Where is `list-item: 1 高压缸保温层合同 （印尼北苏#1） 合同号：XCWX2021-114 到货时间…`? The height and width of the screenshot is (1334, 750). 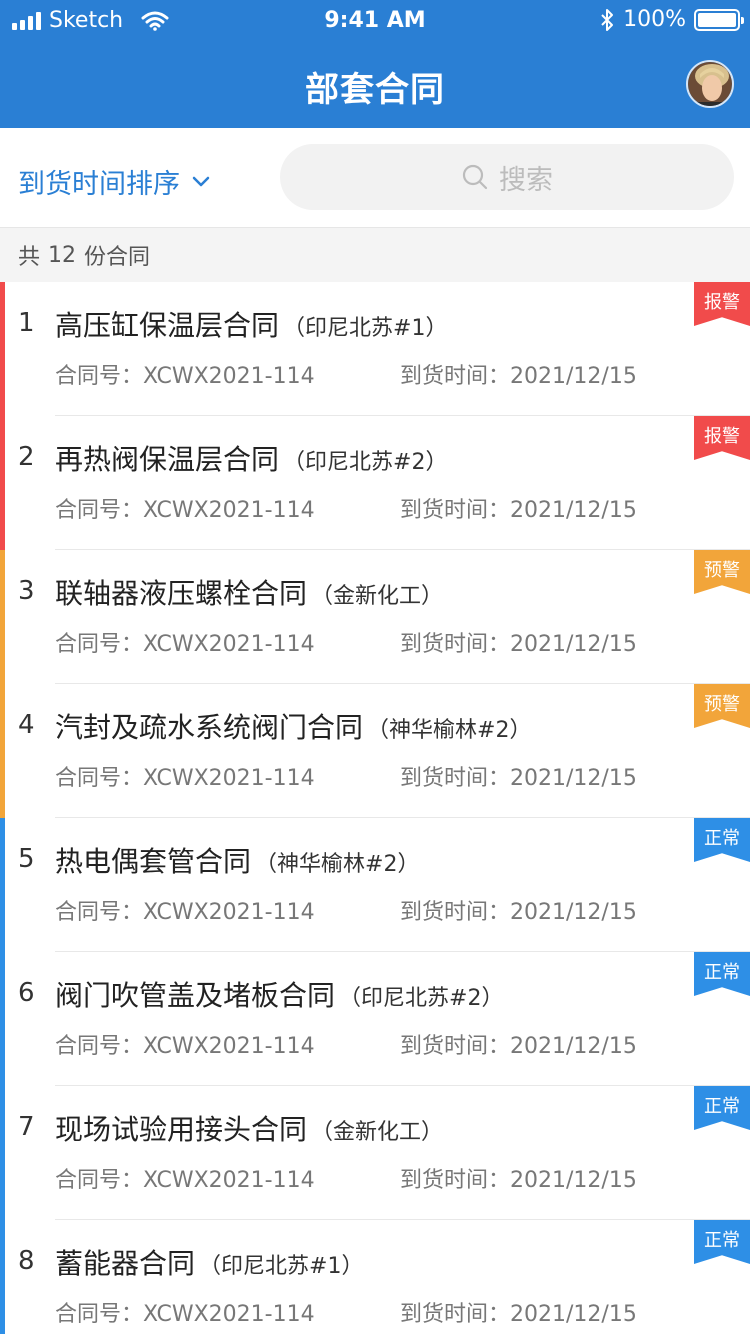 list-item: 1 高压缸保温层合同 （印尼北苏#1） 合同号：XCWX2021-114 到货时间… is located at coordinates (375, 349).